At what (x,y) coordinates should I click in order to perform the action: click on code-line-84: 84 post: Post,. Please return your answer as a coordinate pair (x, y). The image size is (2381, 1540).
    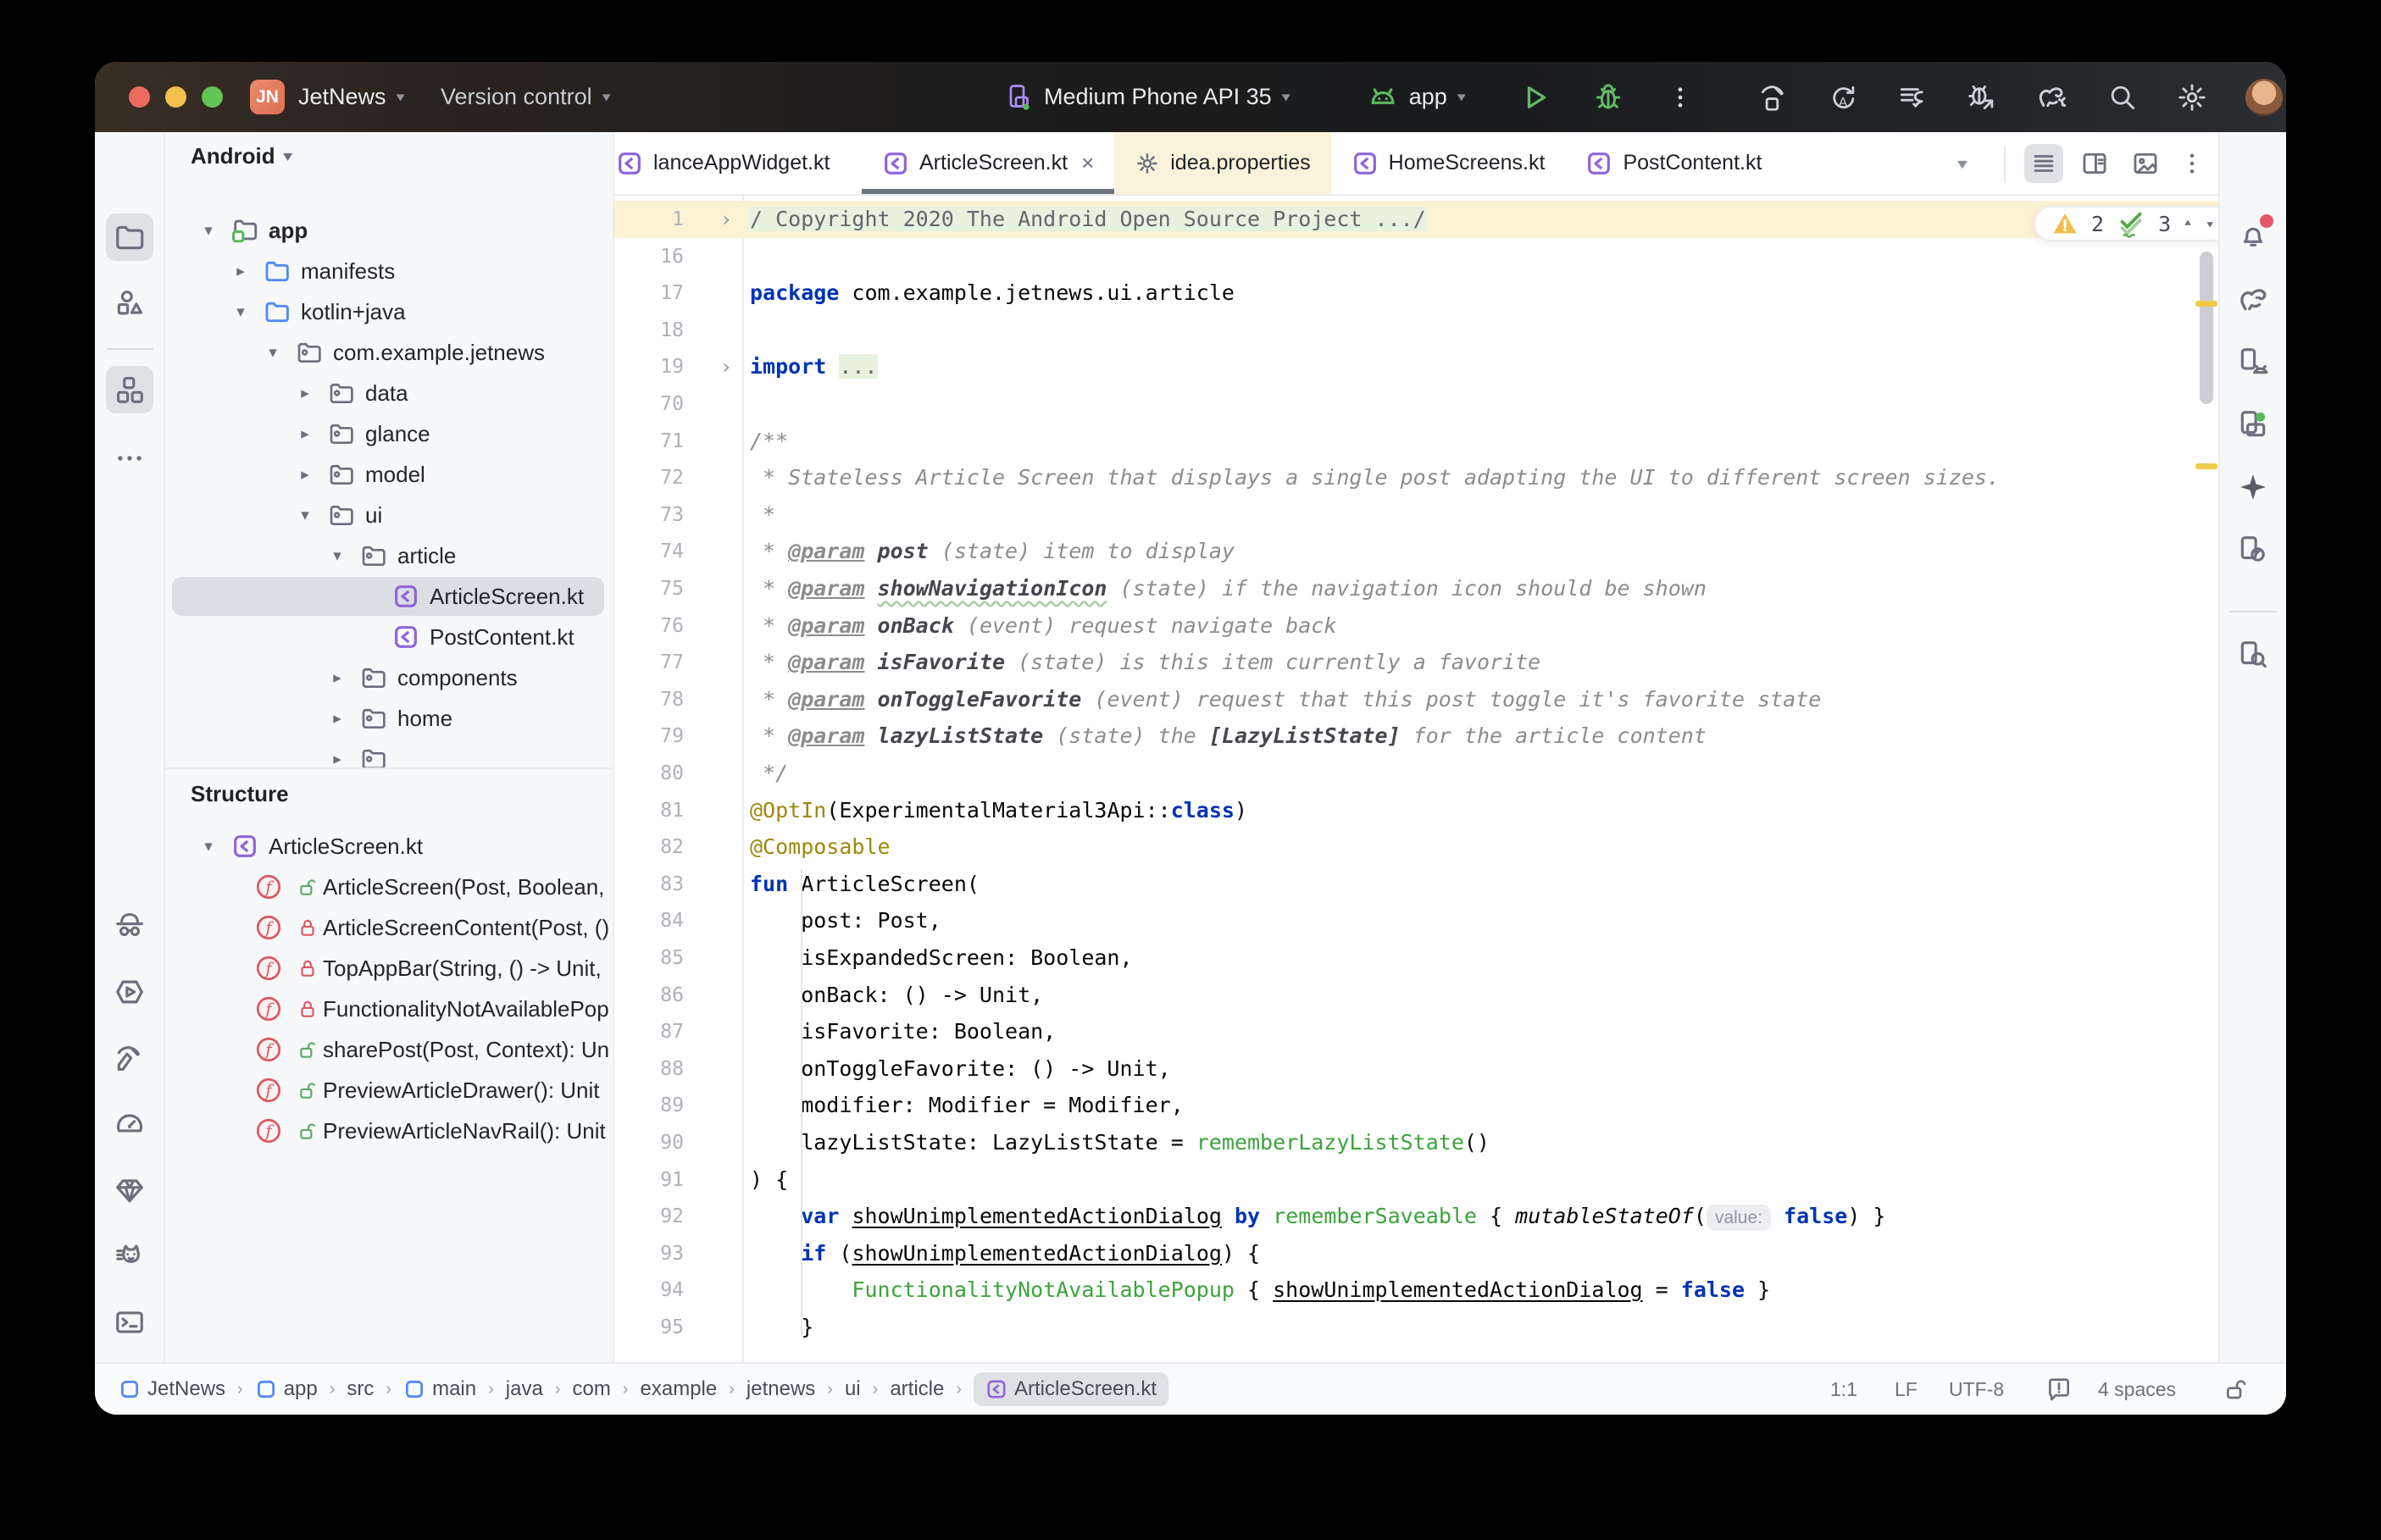
    Looking at the image, I should click on (1416, 920).